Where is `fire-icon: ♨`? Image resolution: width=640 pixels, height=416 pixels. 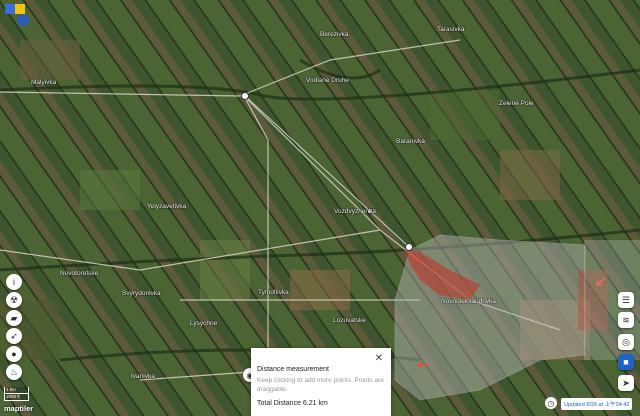
fire-icon: ♨ is located at coordinates (14, 372).